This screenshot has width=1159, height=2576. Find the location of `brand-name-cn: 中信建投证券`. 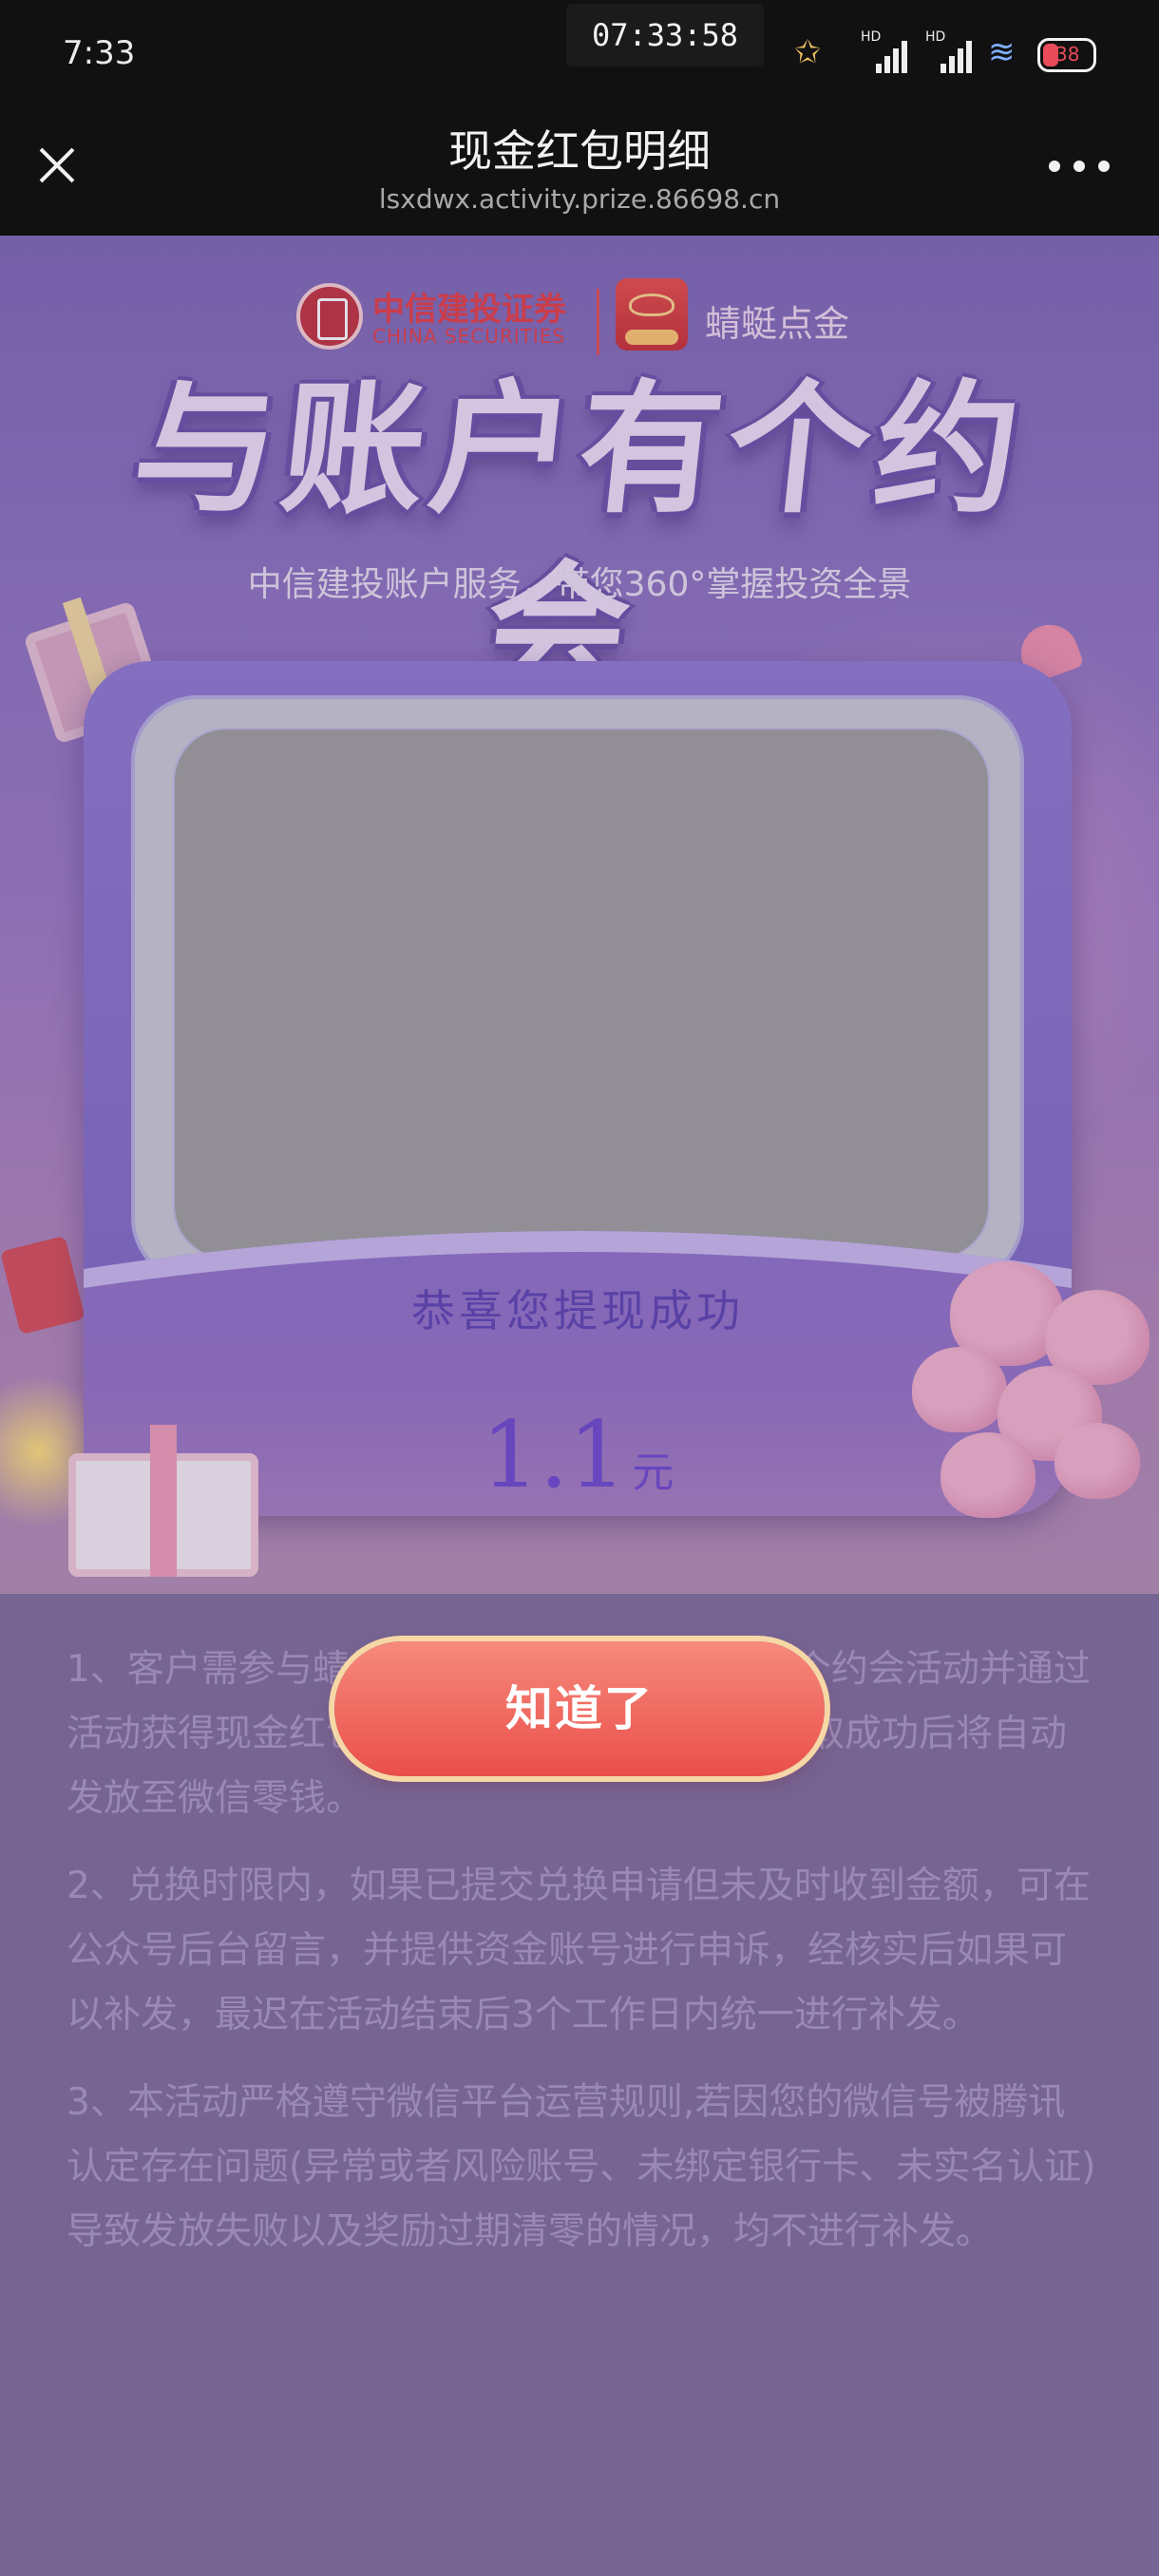

brand-name-cn: 中信建投证券 is located at coordinates (469, 310).